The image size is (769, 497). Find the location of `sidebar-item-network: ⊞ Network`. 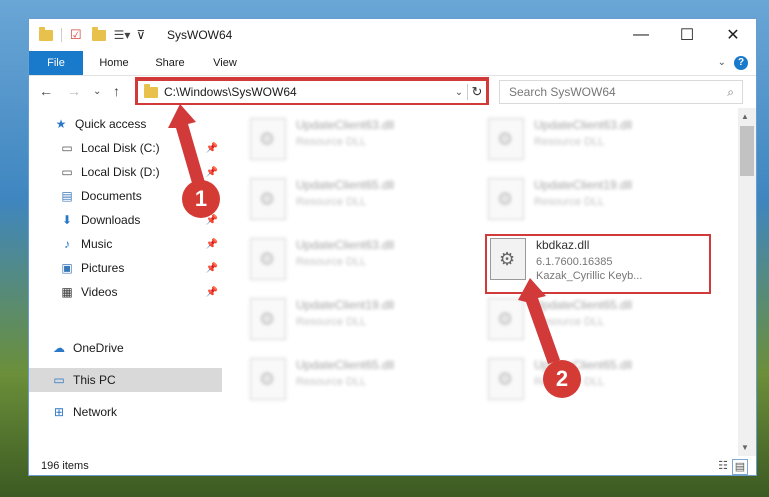

sidebar-item-network: ⊞ Network is located at coordinates (125, 412).